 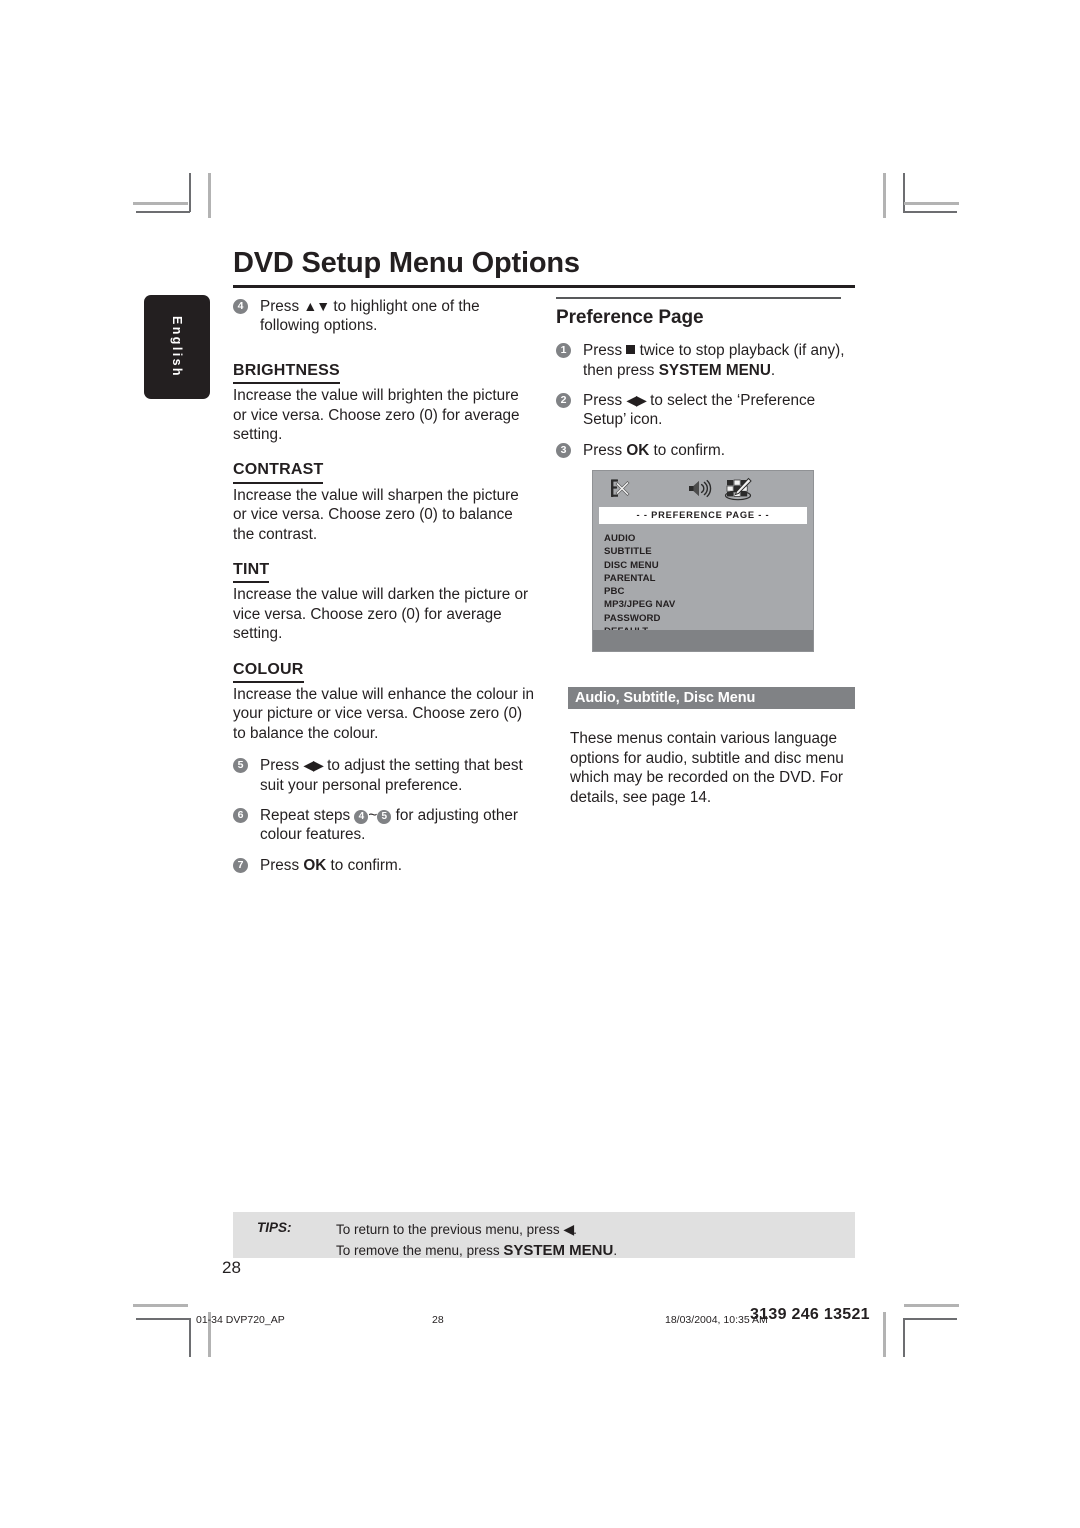 I want to click on preference-page-divider, so click(x=698, y=298).